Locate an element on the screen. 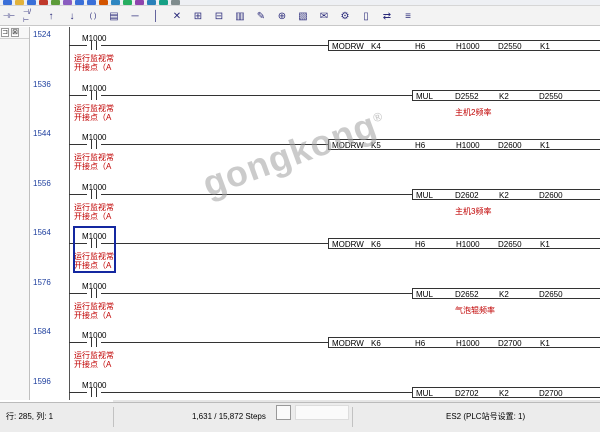  step-number: 1556 is located at coordinates (42, 183).